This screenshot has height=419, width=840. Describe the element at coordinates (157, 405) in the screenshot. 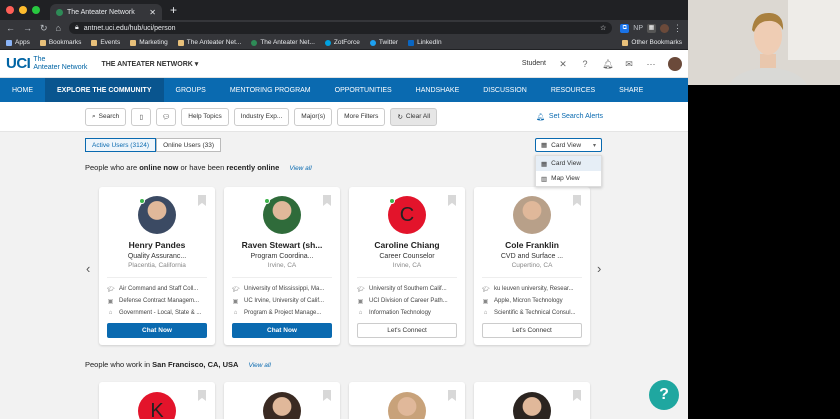

I see `avatar: K` at that location.